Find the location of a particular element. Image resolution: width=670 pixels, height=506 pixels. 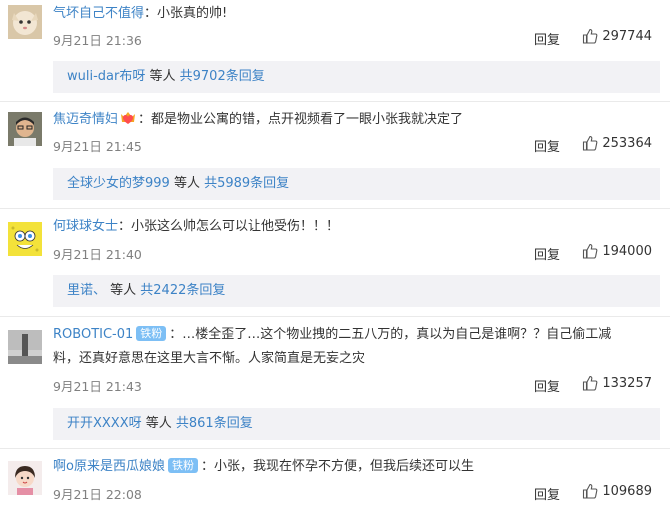

replies-summary: 里诺、 等人 共2422条回复 is located at coordinates (356, 291).